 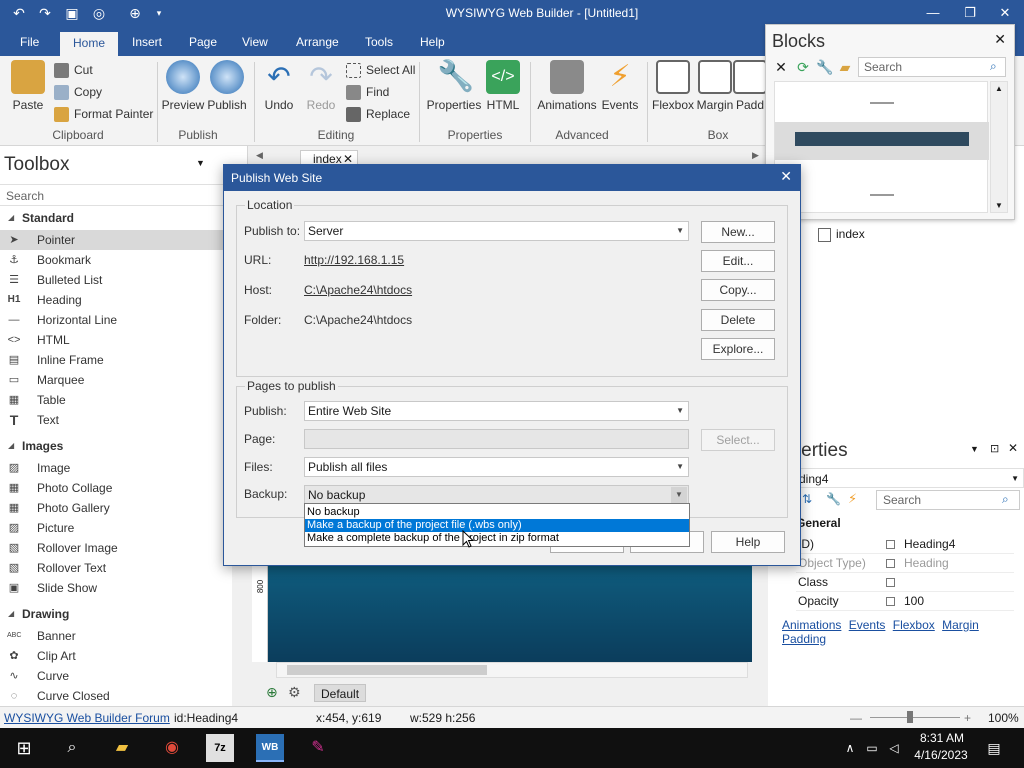 I want to click on lightning-icon: ⚡, so click(x=852, y=499).